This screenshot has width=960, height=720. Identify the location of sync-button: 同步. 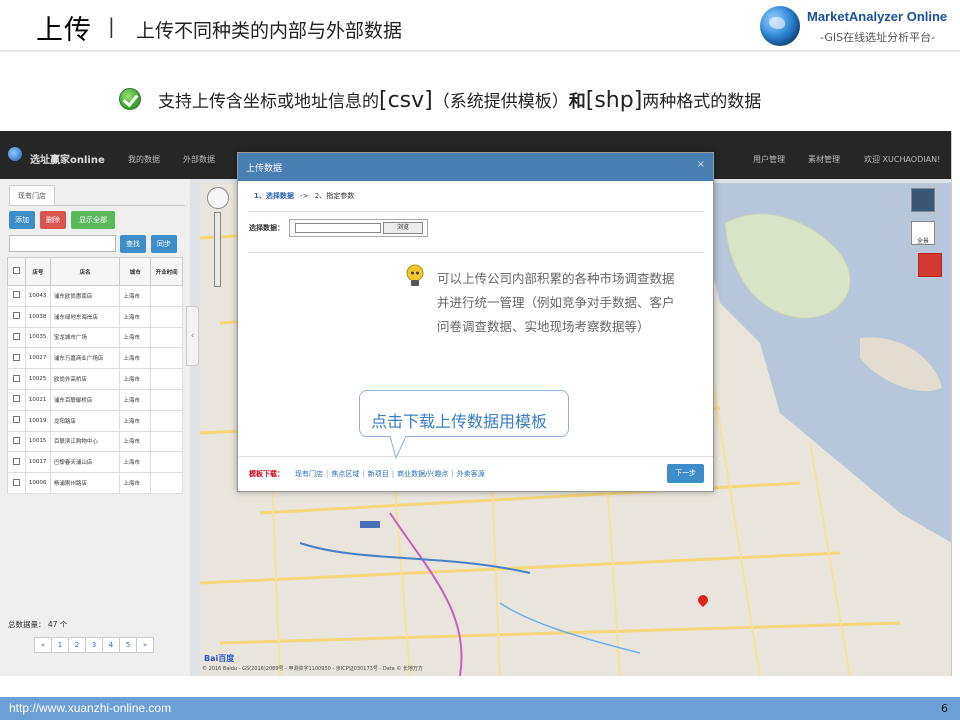
(164, 244).